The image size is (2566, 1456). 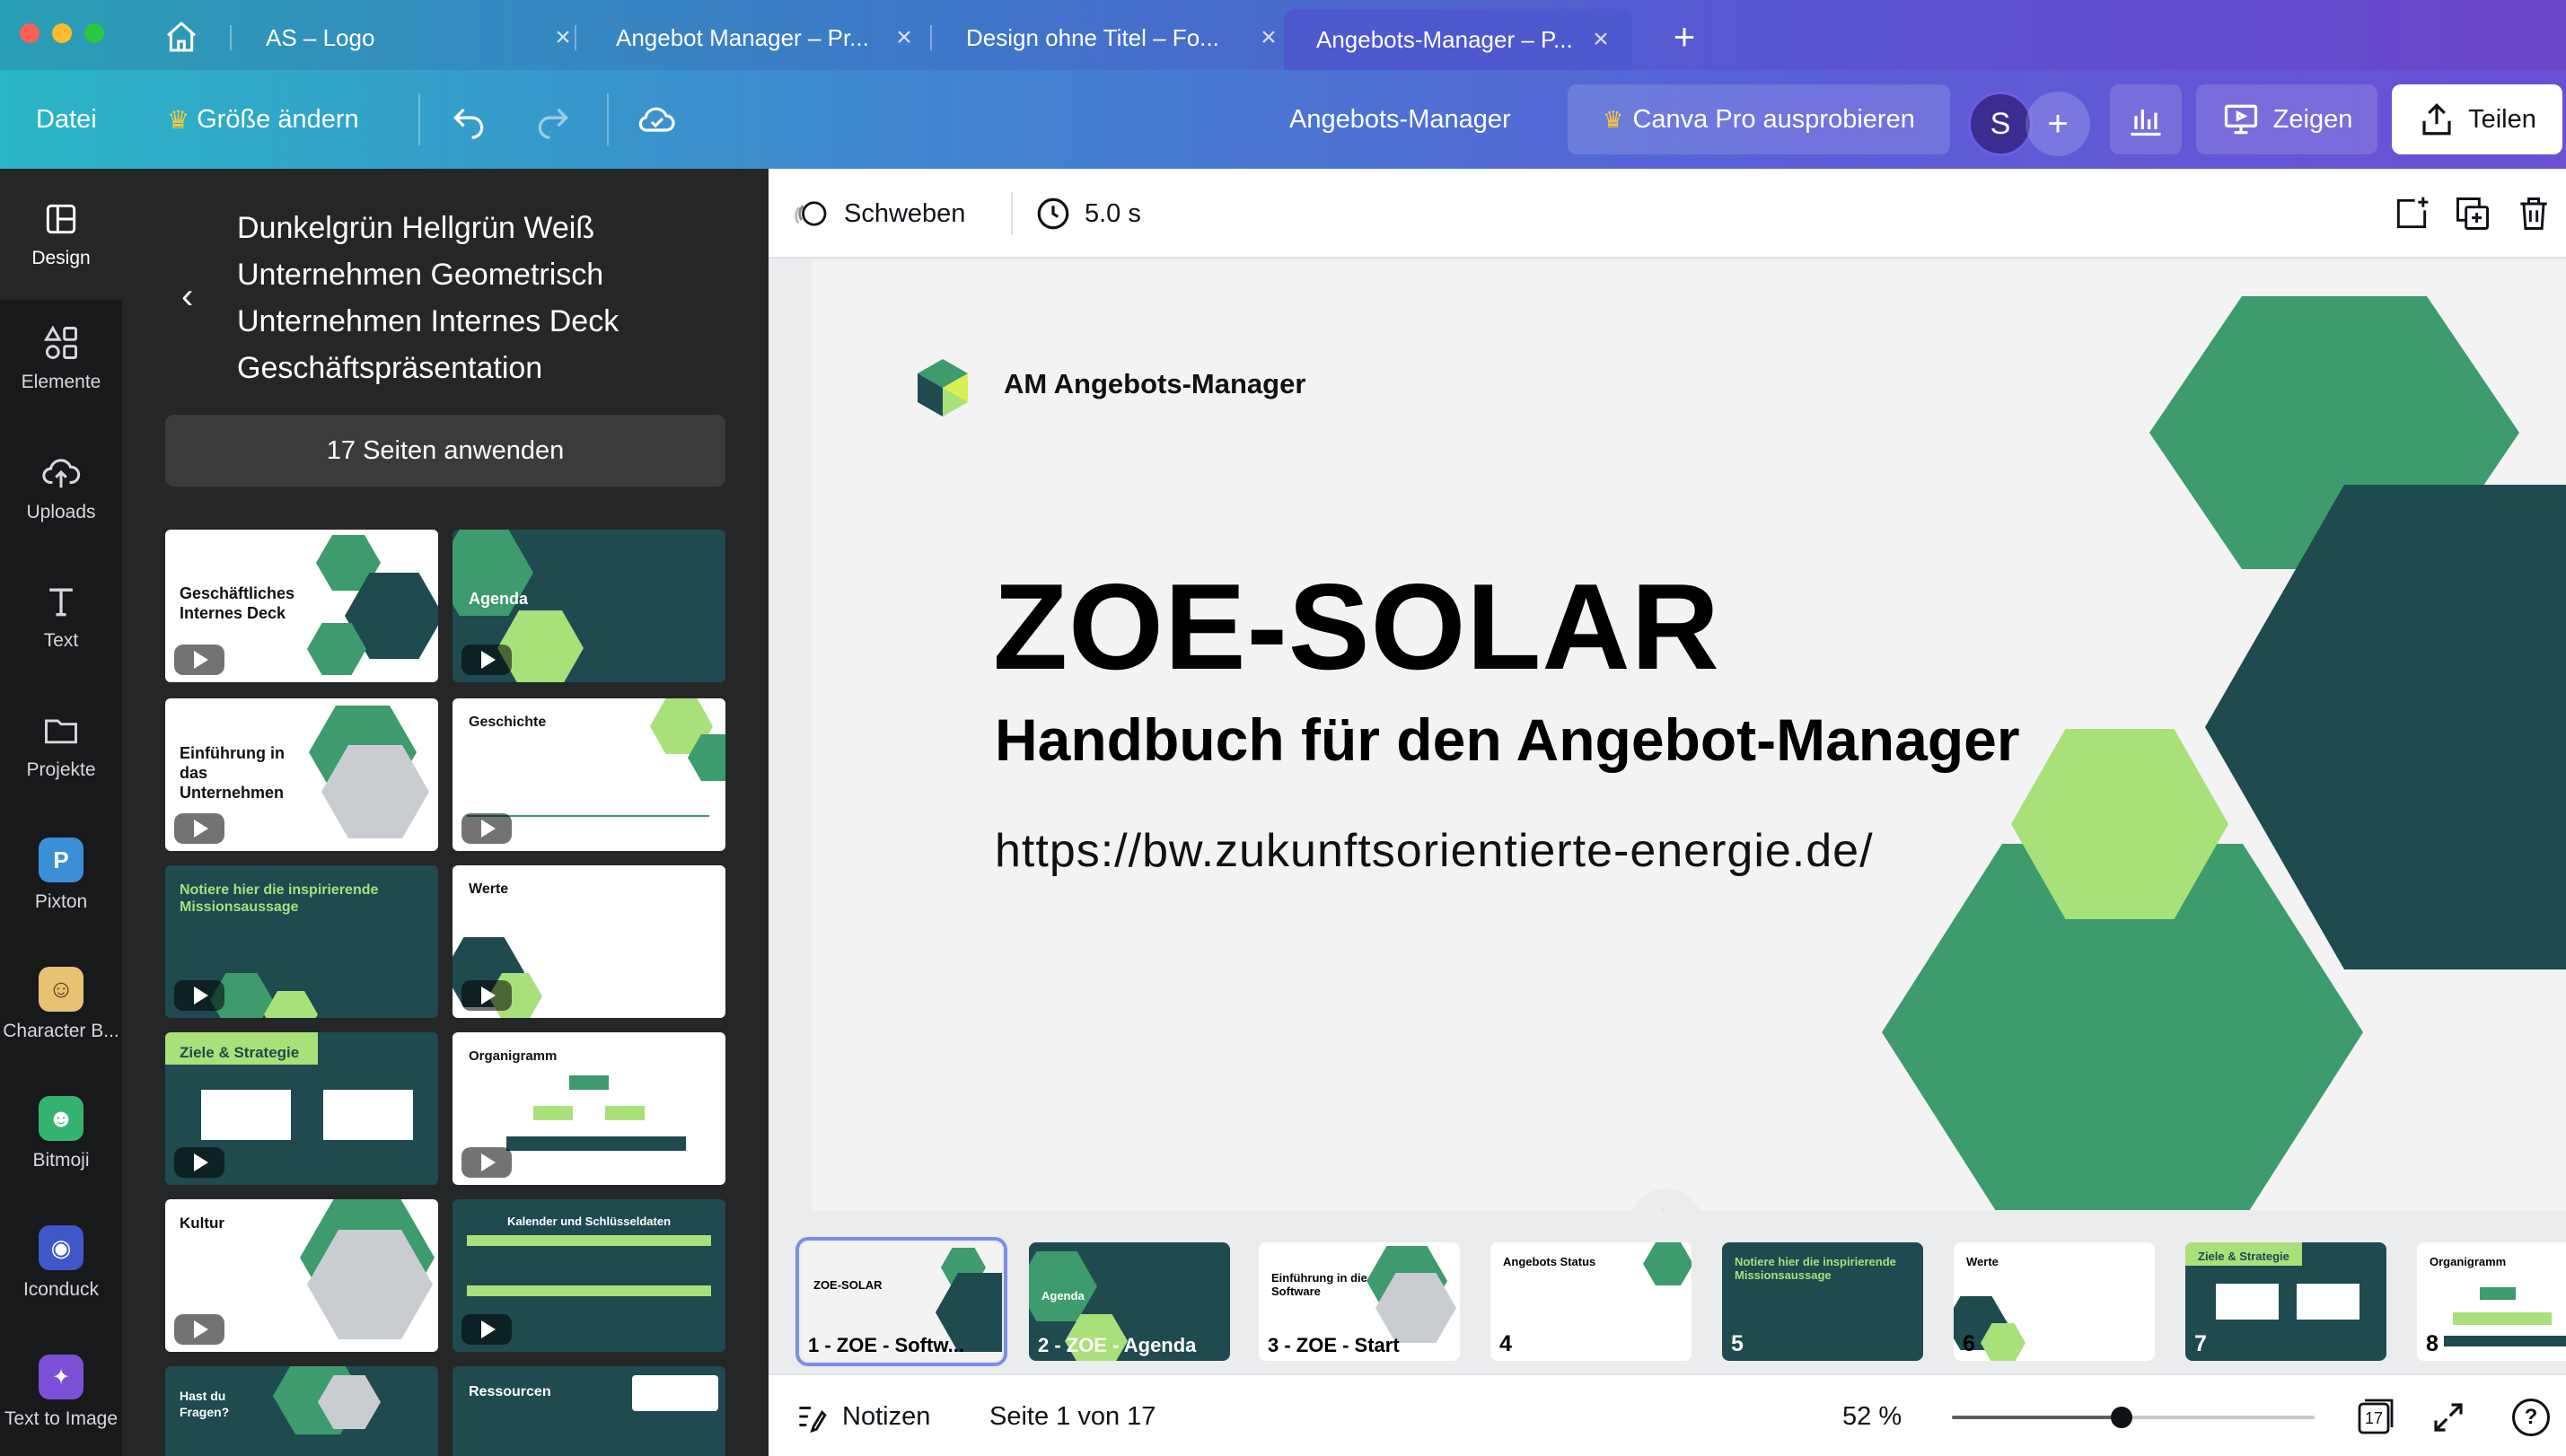 I want to click on cloud-saved-icon, so click(x=657, y=120).